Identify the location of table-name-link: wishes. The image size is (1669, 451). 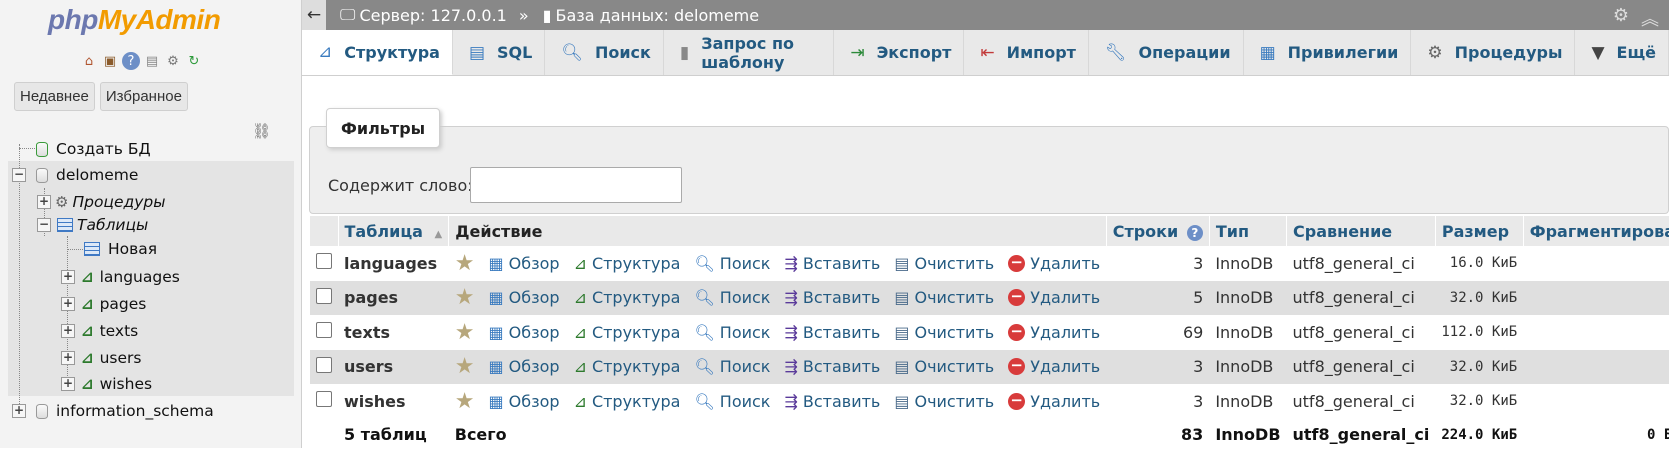
(393, 401).